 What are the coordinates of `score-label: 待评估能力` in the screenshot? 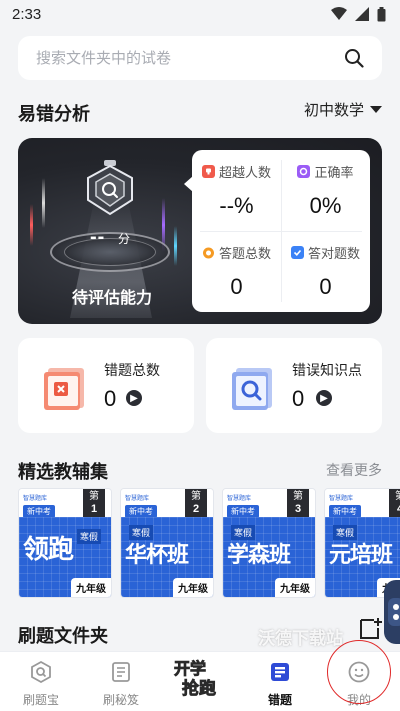 It's located at (111, 298).